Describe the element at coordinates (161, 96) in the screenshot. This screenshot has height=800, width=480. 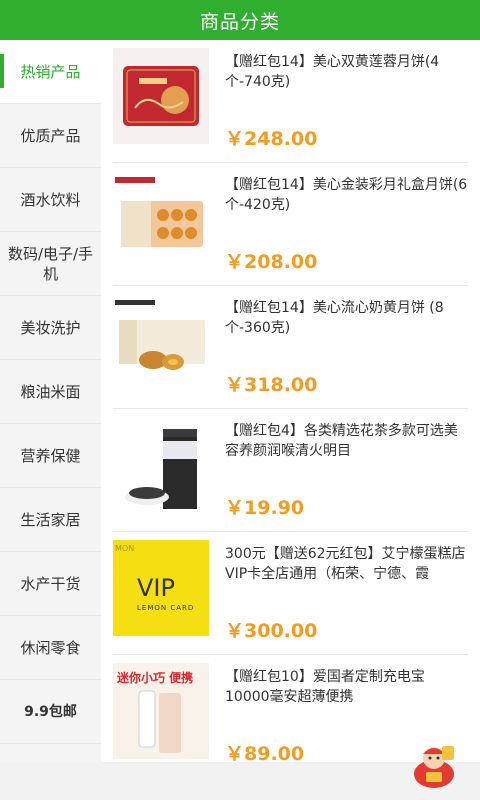
I see `product-thumbnail-mooncake-tin` at that location.